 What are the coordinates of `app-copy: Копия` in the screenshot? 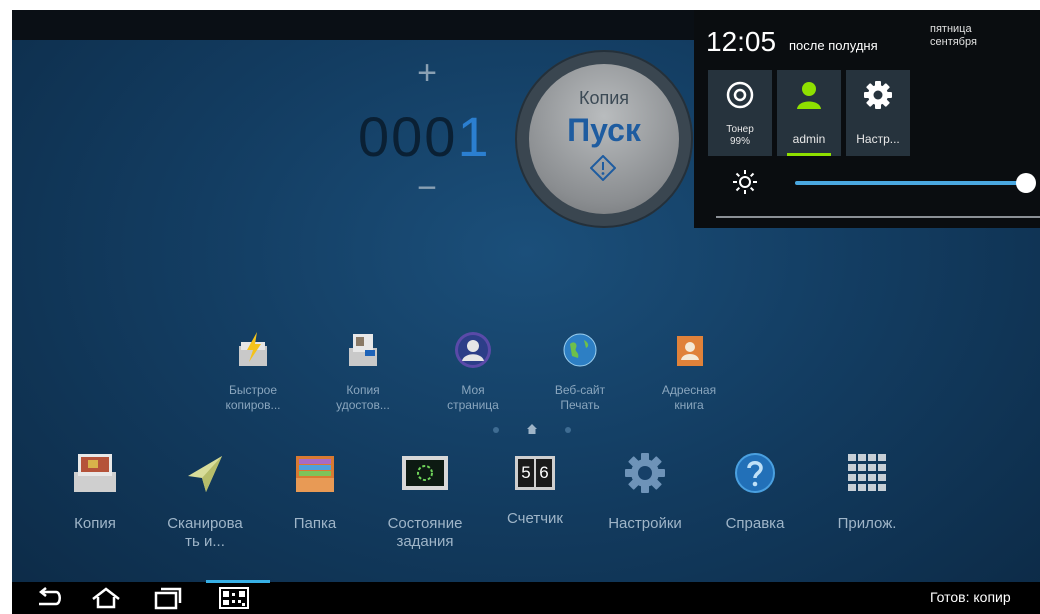 It's located at (95, 491).